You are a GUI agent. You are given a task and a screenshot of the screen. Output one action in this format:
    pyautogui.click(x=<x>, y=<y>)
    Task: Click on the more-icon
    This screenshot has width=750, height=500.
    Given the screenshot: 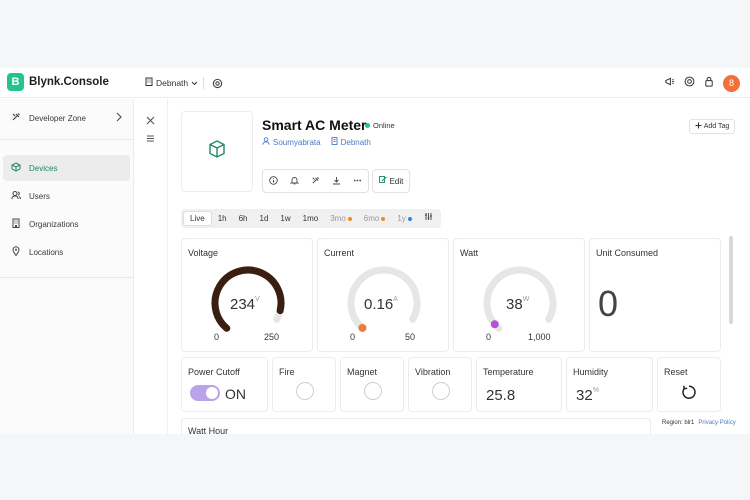 What is the action you would take?
    pyautogui.click(x=357, y=181)
    